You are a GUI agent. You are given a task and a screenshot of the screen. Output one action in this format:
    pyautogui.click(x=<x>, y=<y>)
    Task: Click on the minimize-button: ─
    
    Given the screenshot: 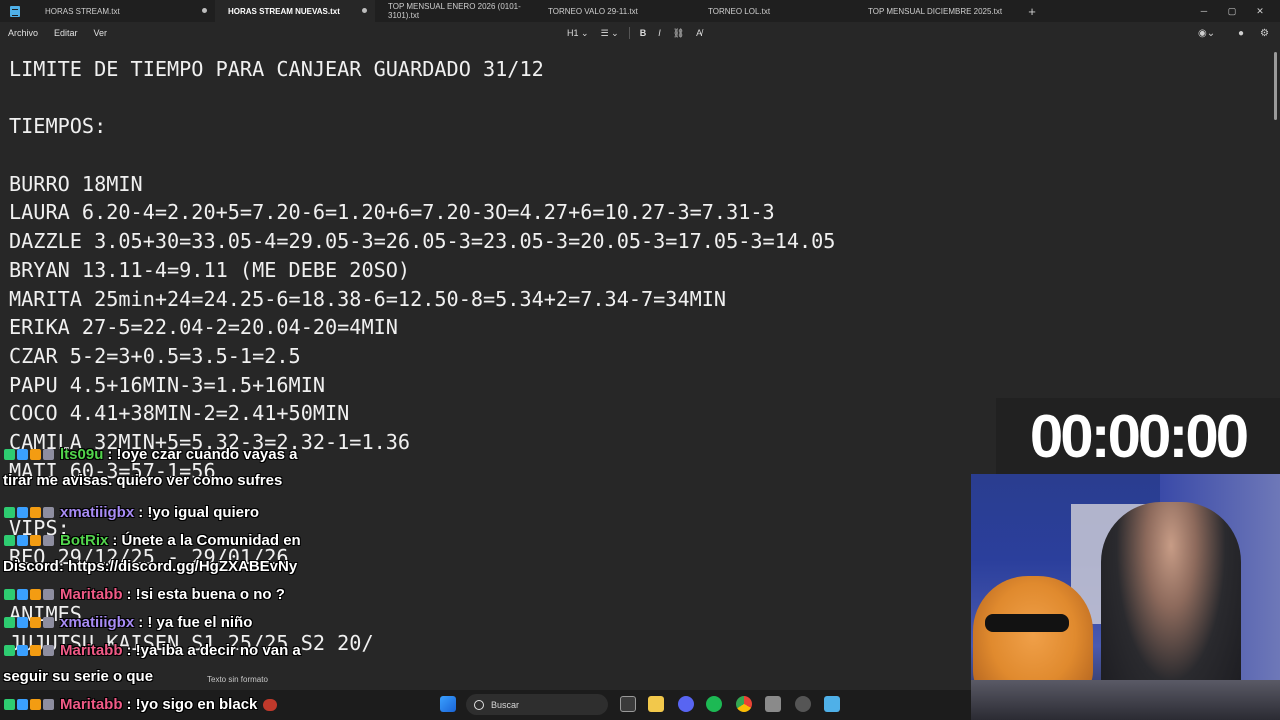 What is the action you would take?
    pyautogui.click(x=1204, y=11)
    